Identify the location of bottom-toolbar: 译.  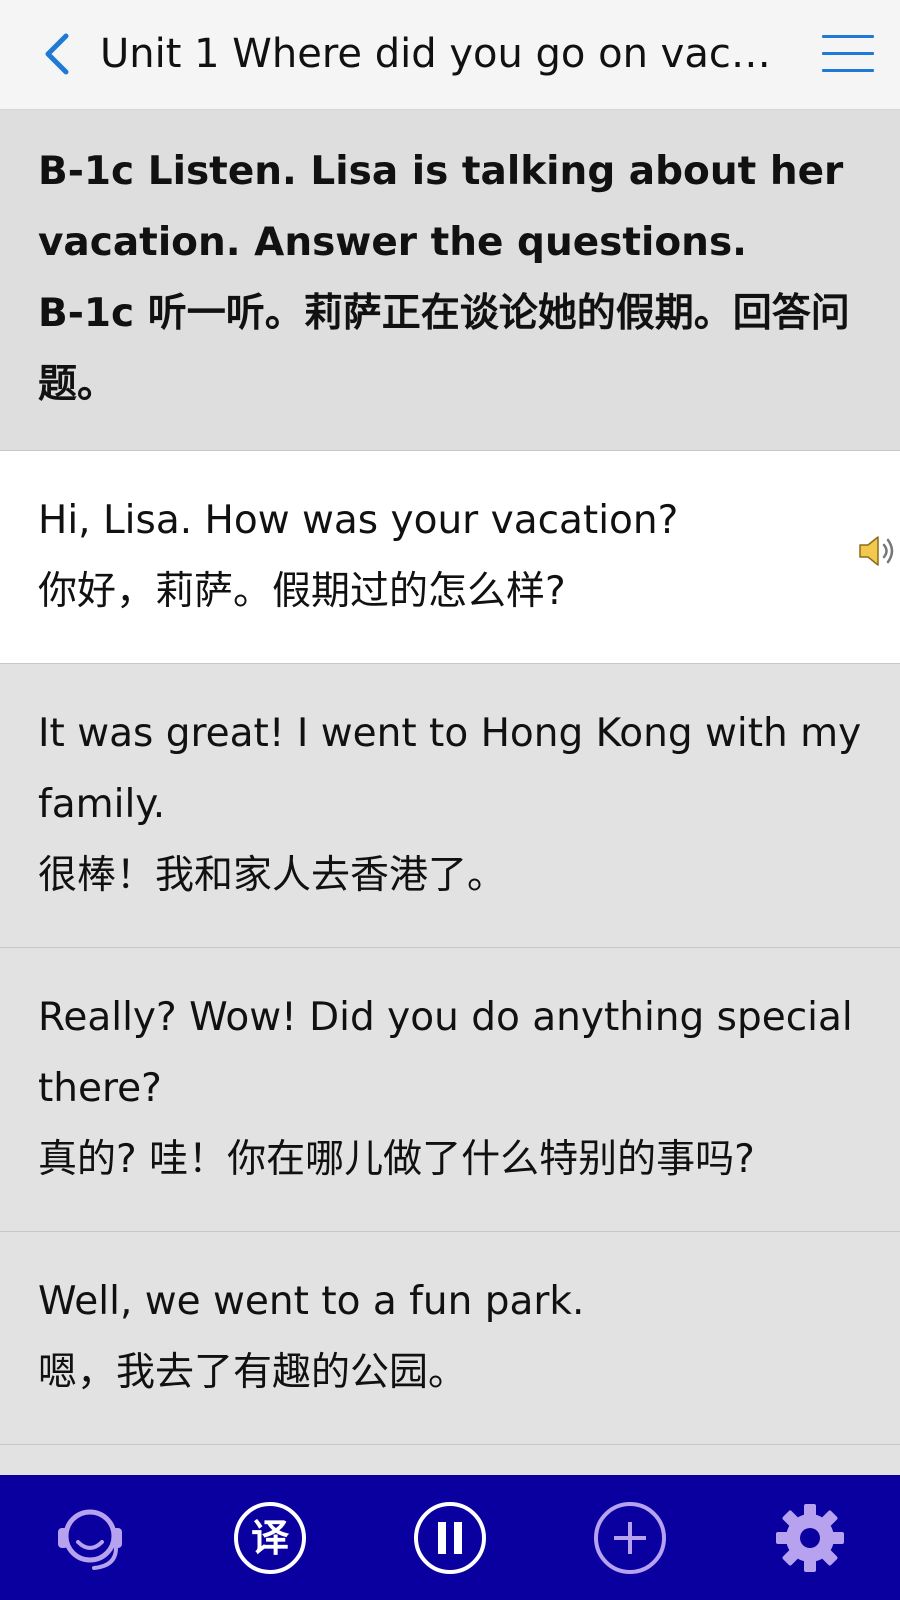
(450, 1537).